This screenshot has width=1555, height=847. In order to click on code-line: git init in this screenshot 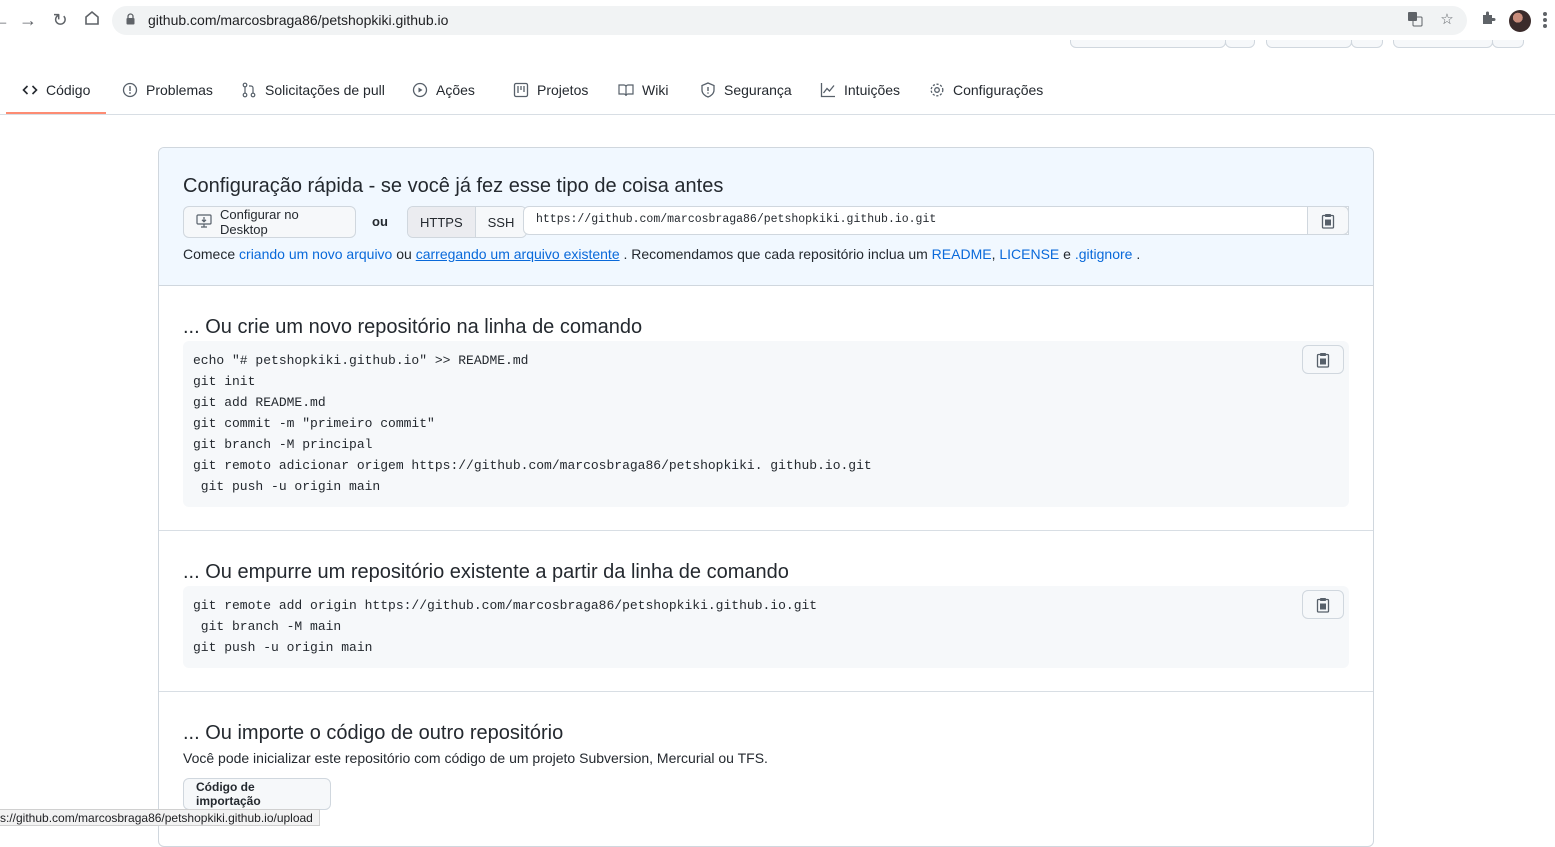, I will do `click(224, 381)`.